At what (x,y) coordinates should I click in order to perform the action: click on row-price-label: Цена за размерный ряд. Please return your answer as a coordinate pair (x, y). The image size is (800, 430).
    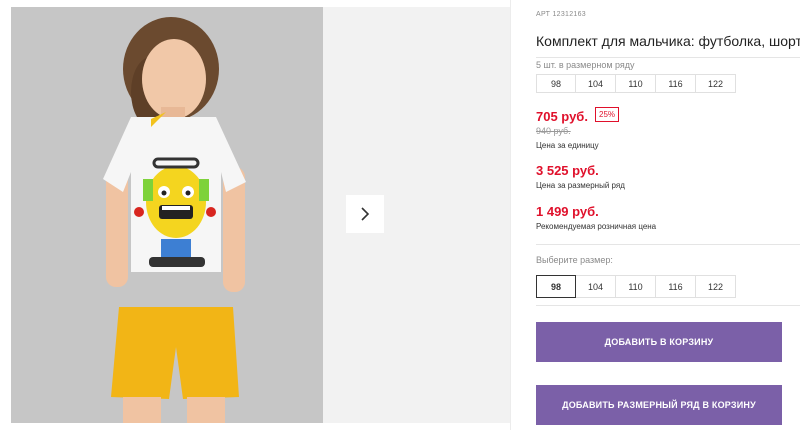
    Looking at the image, I should click on (580, 185).